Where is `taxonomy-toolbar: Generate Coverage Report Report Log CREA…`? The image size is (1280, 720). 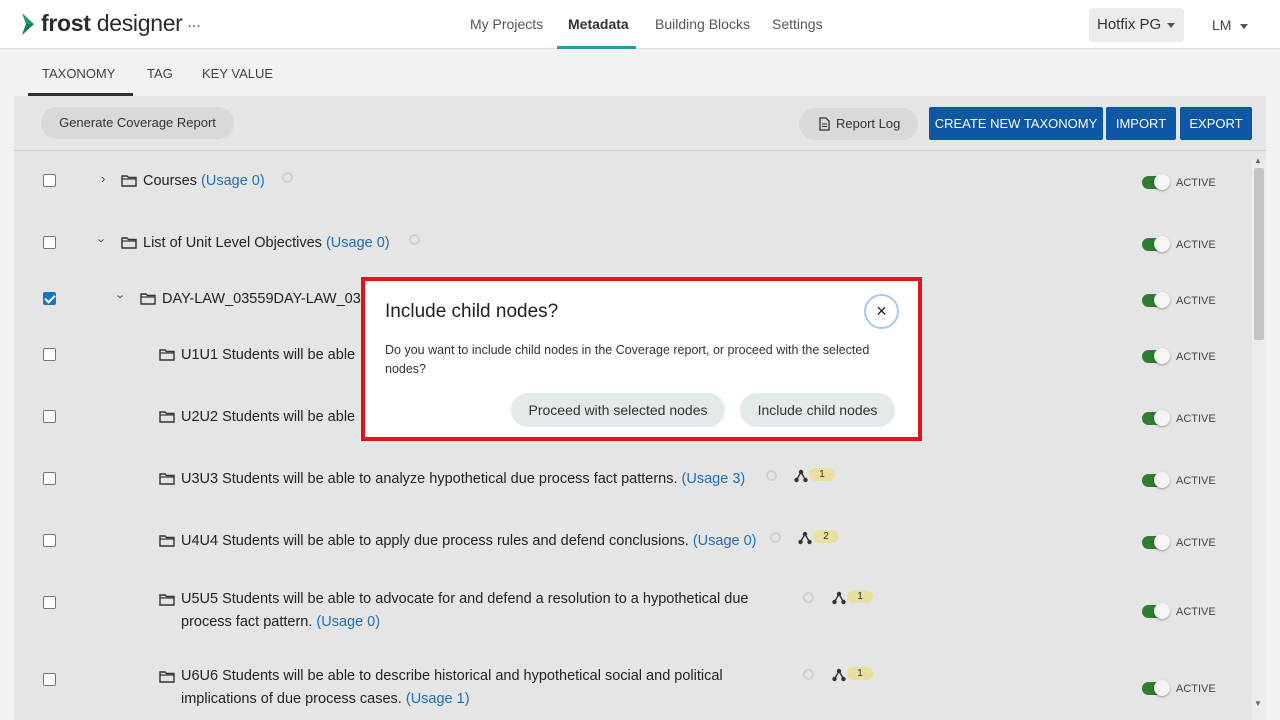
taxonomy-toolbar: Generate Coverage Report Report Log CREA… is located at coordinates (640, 123).